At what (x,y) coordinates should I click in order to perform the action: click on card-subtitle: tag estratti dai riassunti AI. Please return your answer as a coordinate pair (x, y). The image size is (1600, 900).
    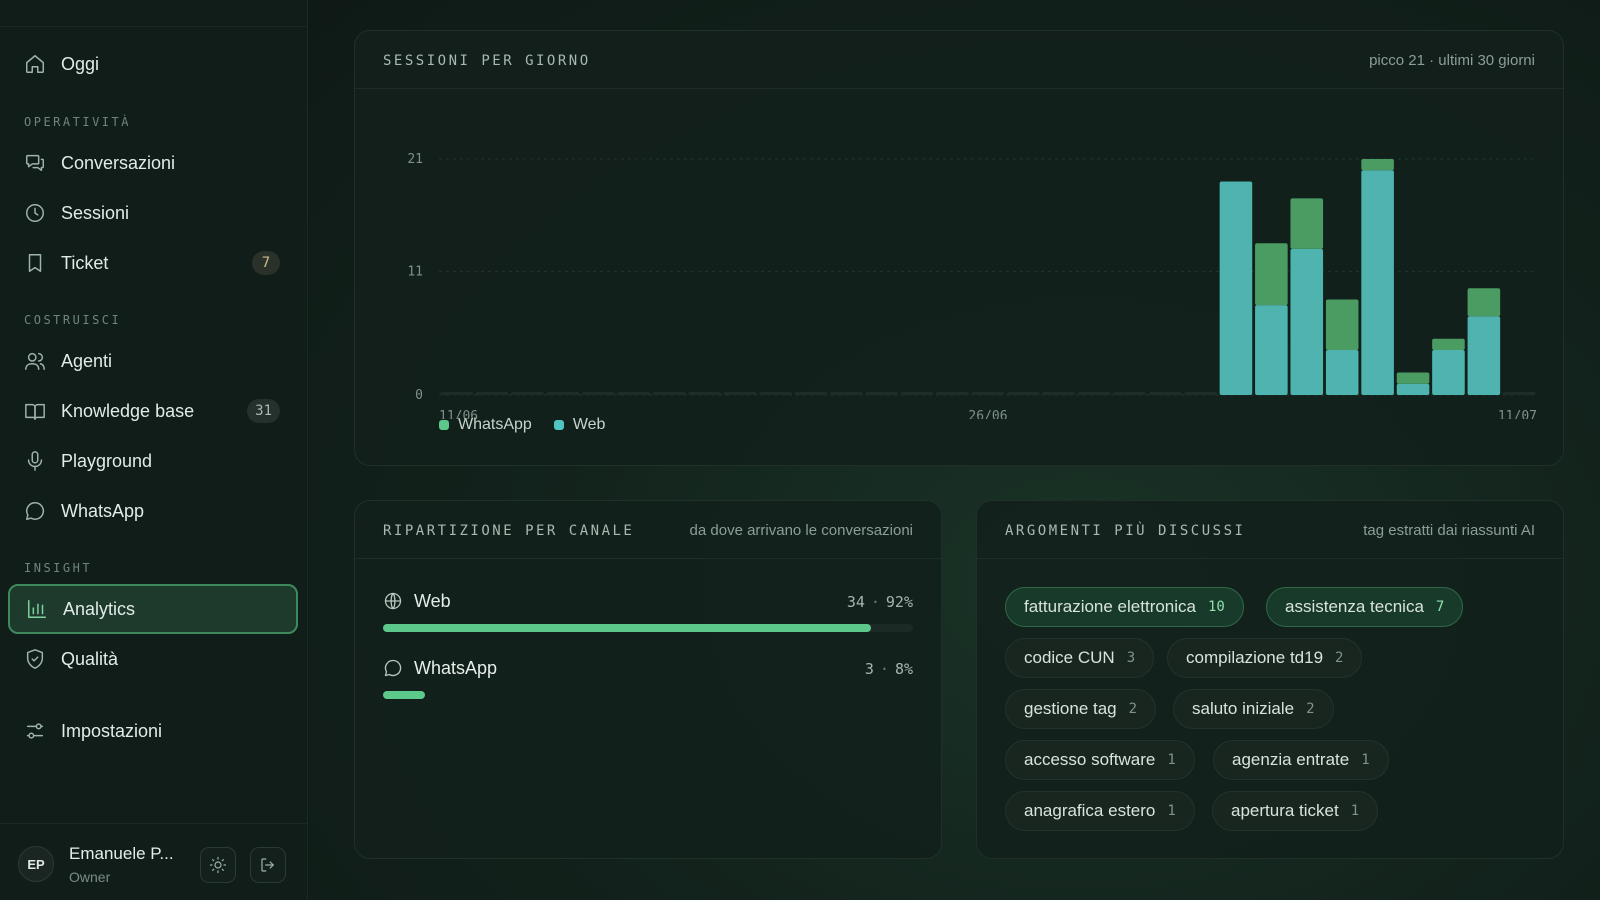
    Looking at the image, I should click on (1449, 530).